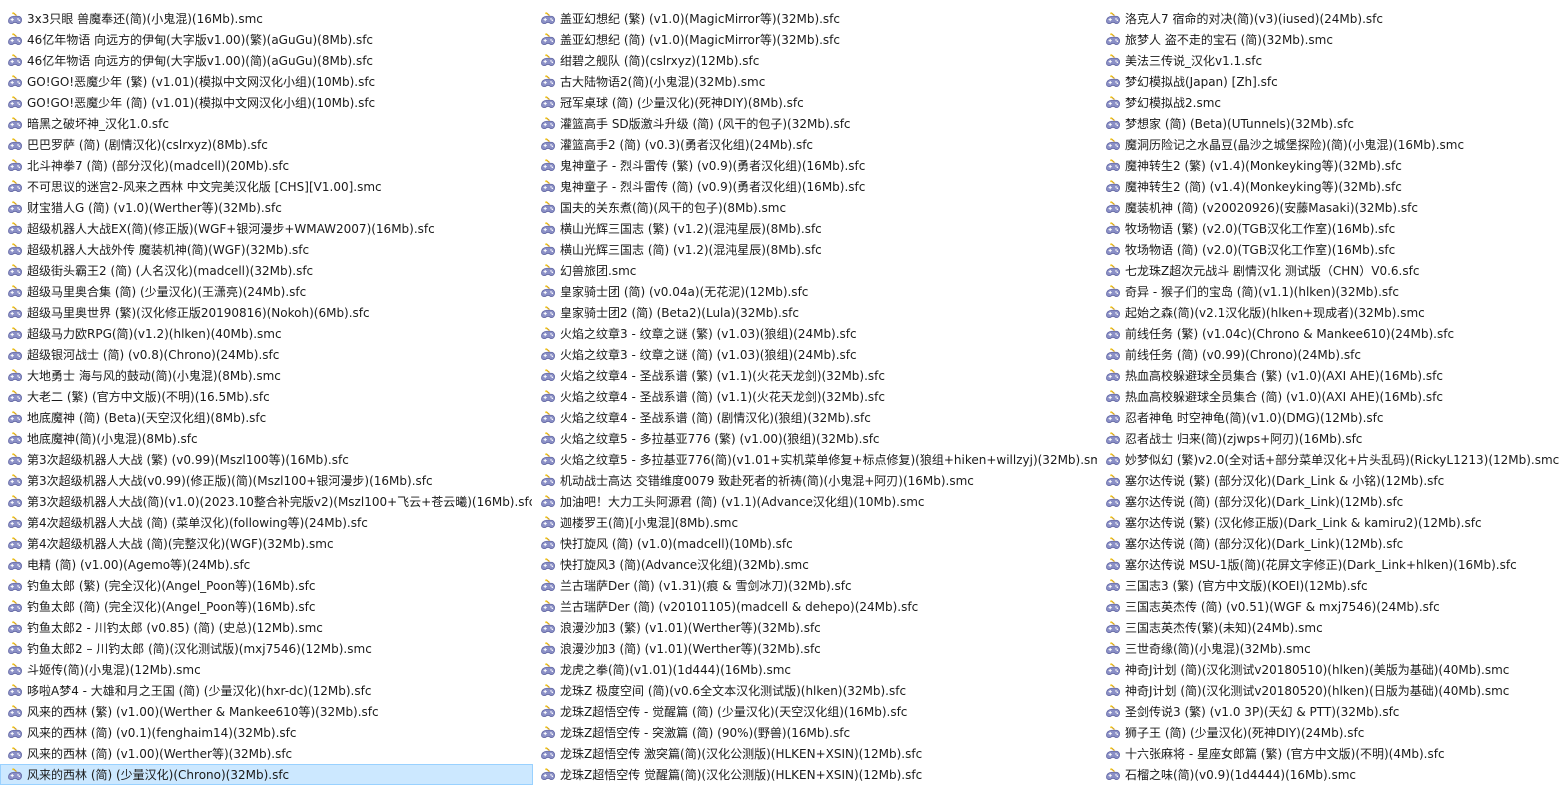 The image size is (1561, 786). Describe the element at coordinates (266, 606) in the screenshot. I see `file-item: 钓鱼太郎 (简) (完全汉化)(Angel_Poon等)(16Mb).sfc` at that location.